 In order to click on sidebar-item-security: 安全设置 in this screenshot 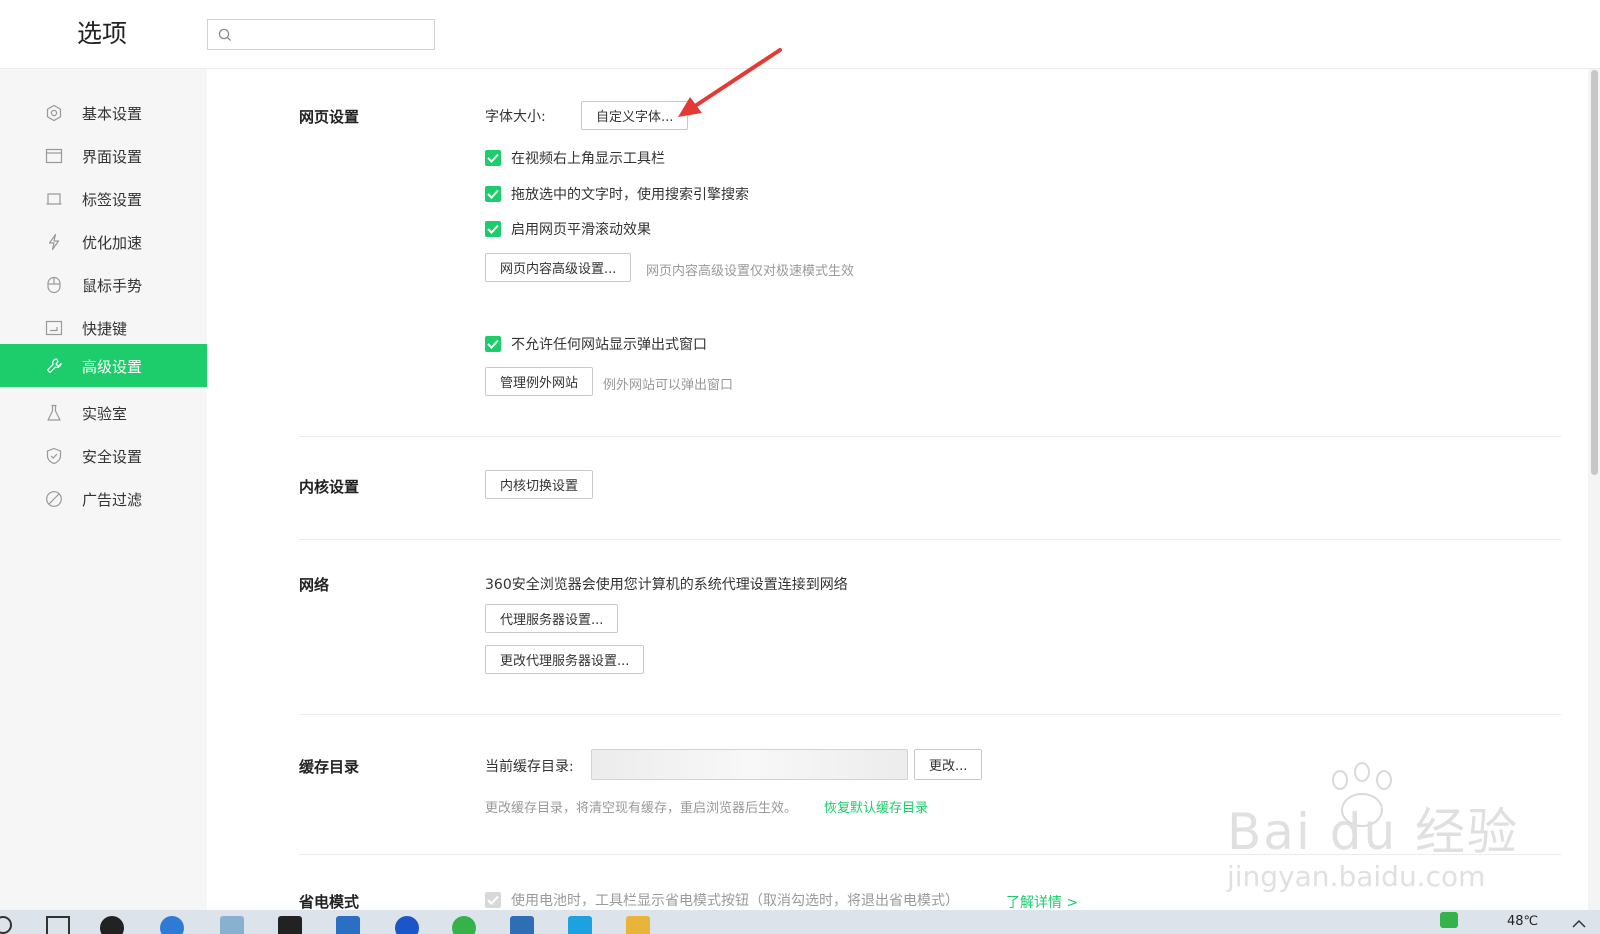, I will do `click(103, 455)`.